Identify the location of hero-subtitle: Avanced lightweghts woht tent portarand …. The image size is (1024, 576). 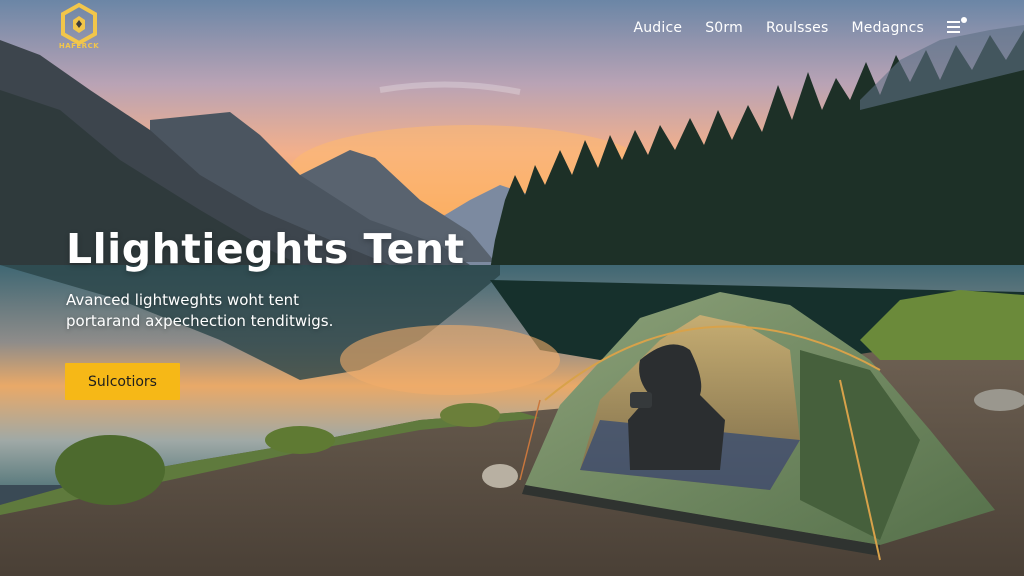
(226, 311).